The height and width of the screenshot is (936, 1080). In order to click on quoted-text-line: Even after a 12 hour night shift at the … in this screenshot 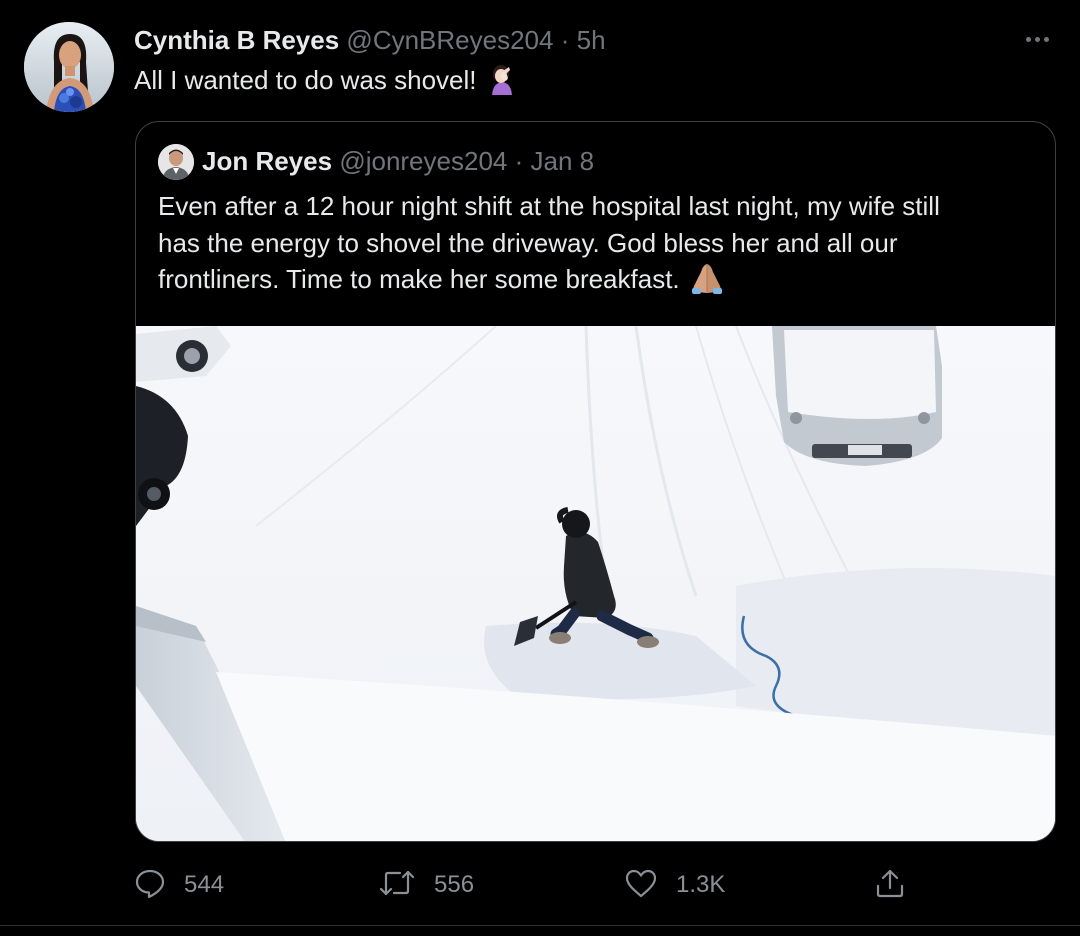, I will do `click(549, 206)`.